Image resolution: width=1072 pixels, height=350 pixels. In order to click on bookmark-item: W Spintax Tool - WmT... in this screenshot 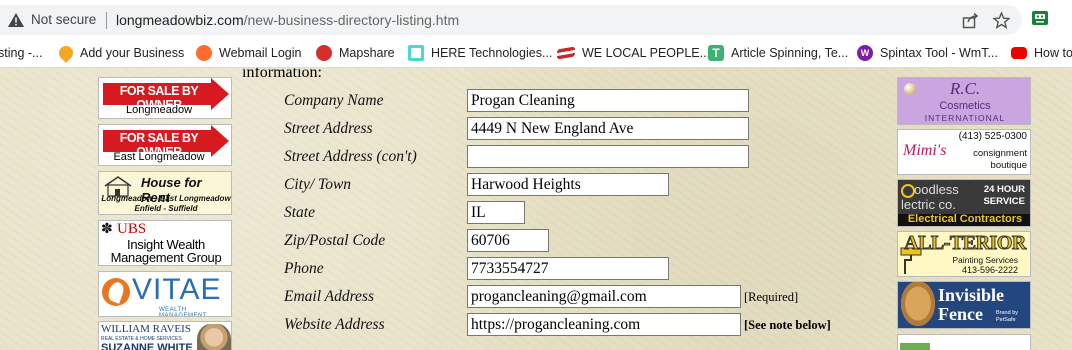, I will do `click(927, 53)`.